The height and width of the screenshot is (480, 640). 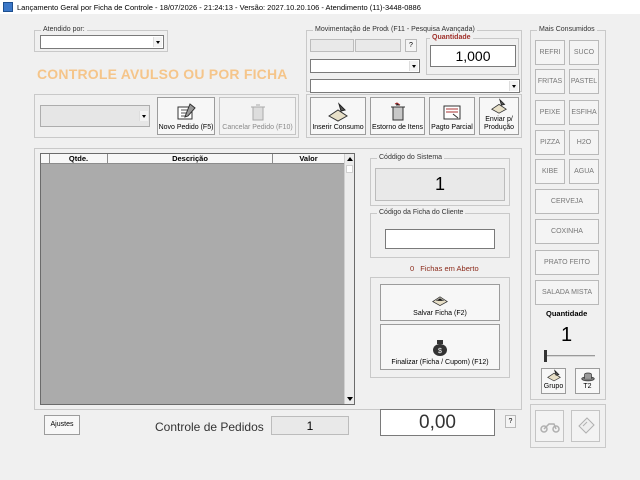 I want to click on finalizar-button: $ Finalizar (Ficha / Cupom) (F12), so click(x=440, y=347).